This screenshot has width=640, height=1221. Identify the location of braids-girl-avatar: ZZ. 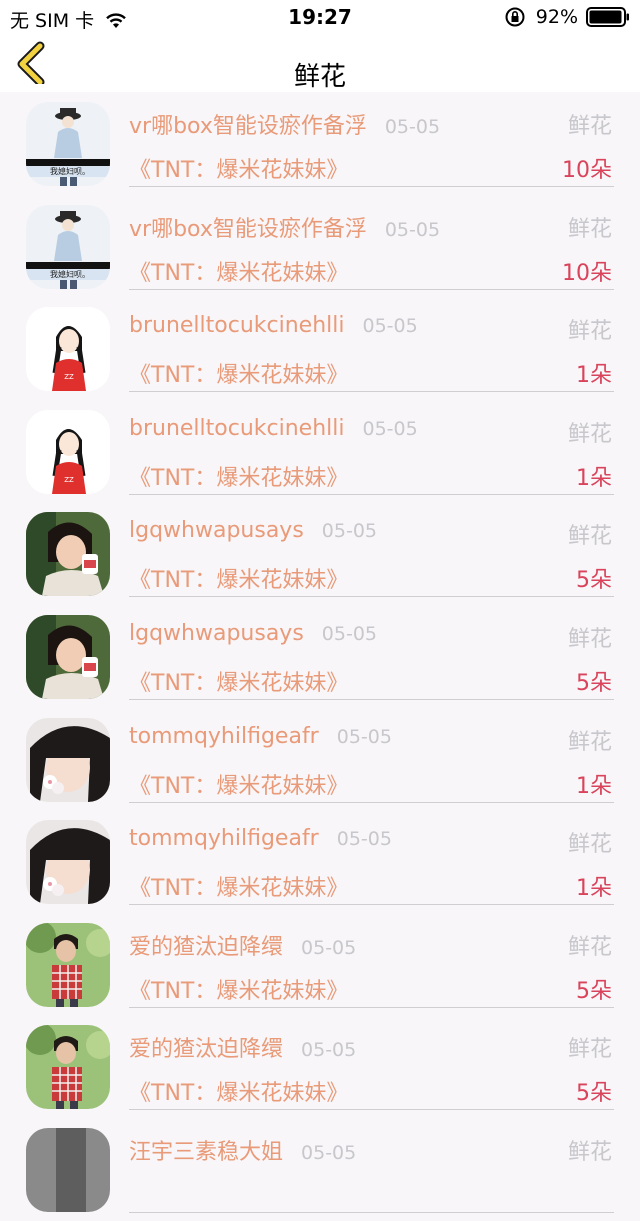
(68, 451).